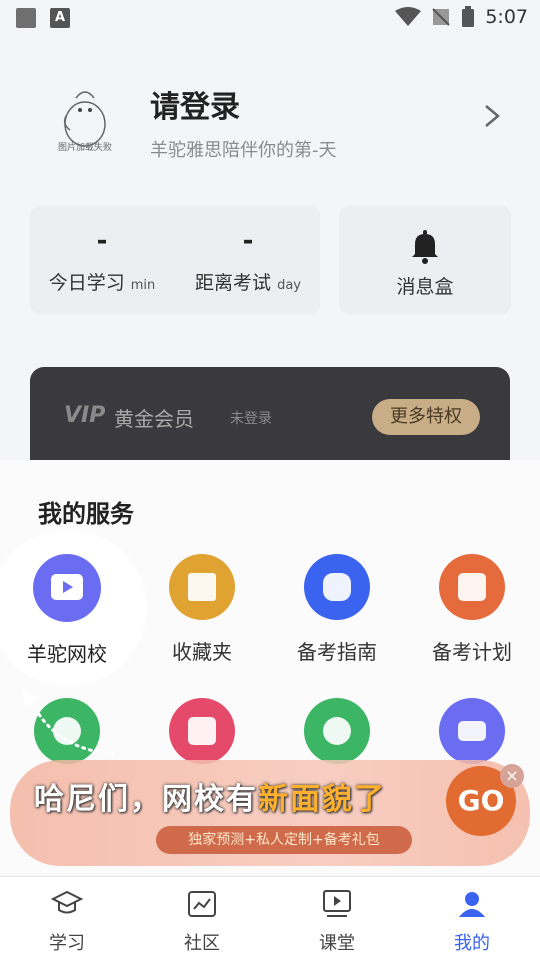 The image size is (540, 960). What do you see at coordinates (86, 283) in the screenshot?
I see `today-study-label: 今日学习` at bounding box center [86, 283].